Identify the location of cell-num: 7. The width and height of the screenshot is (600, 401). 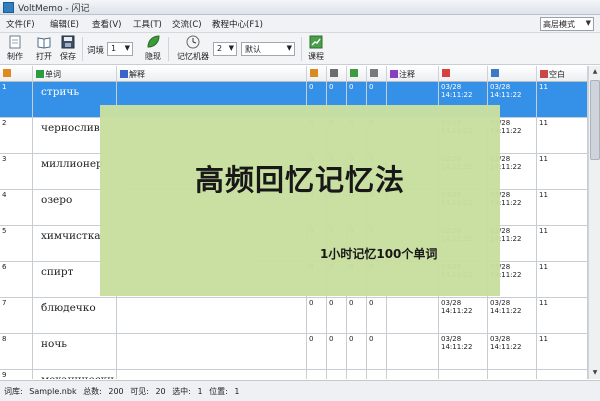
(16, 316).